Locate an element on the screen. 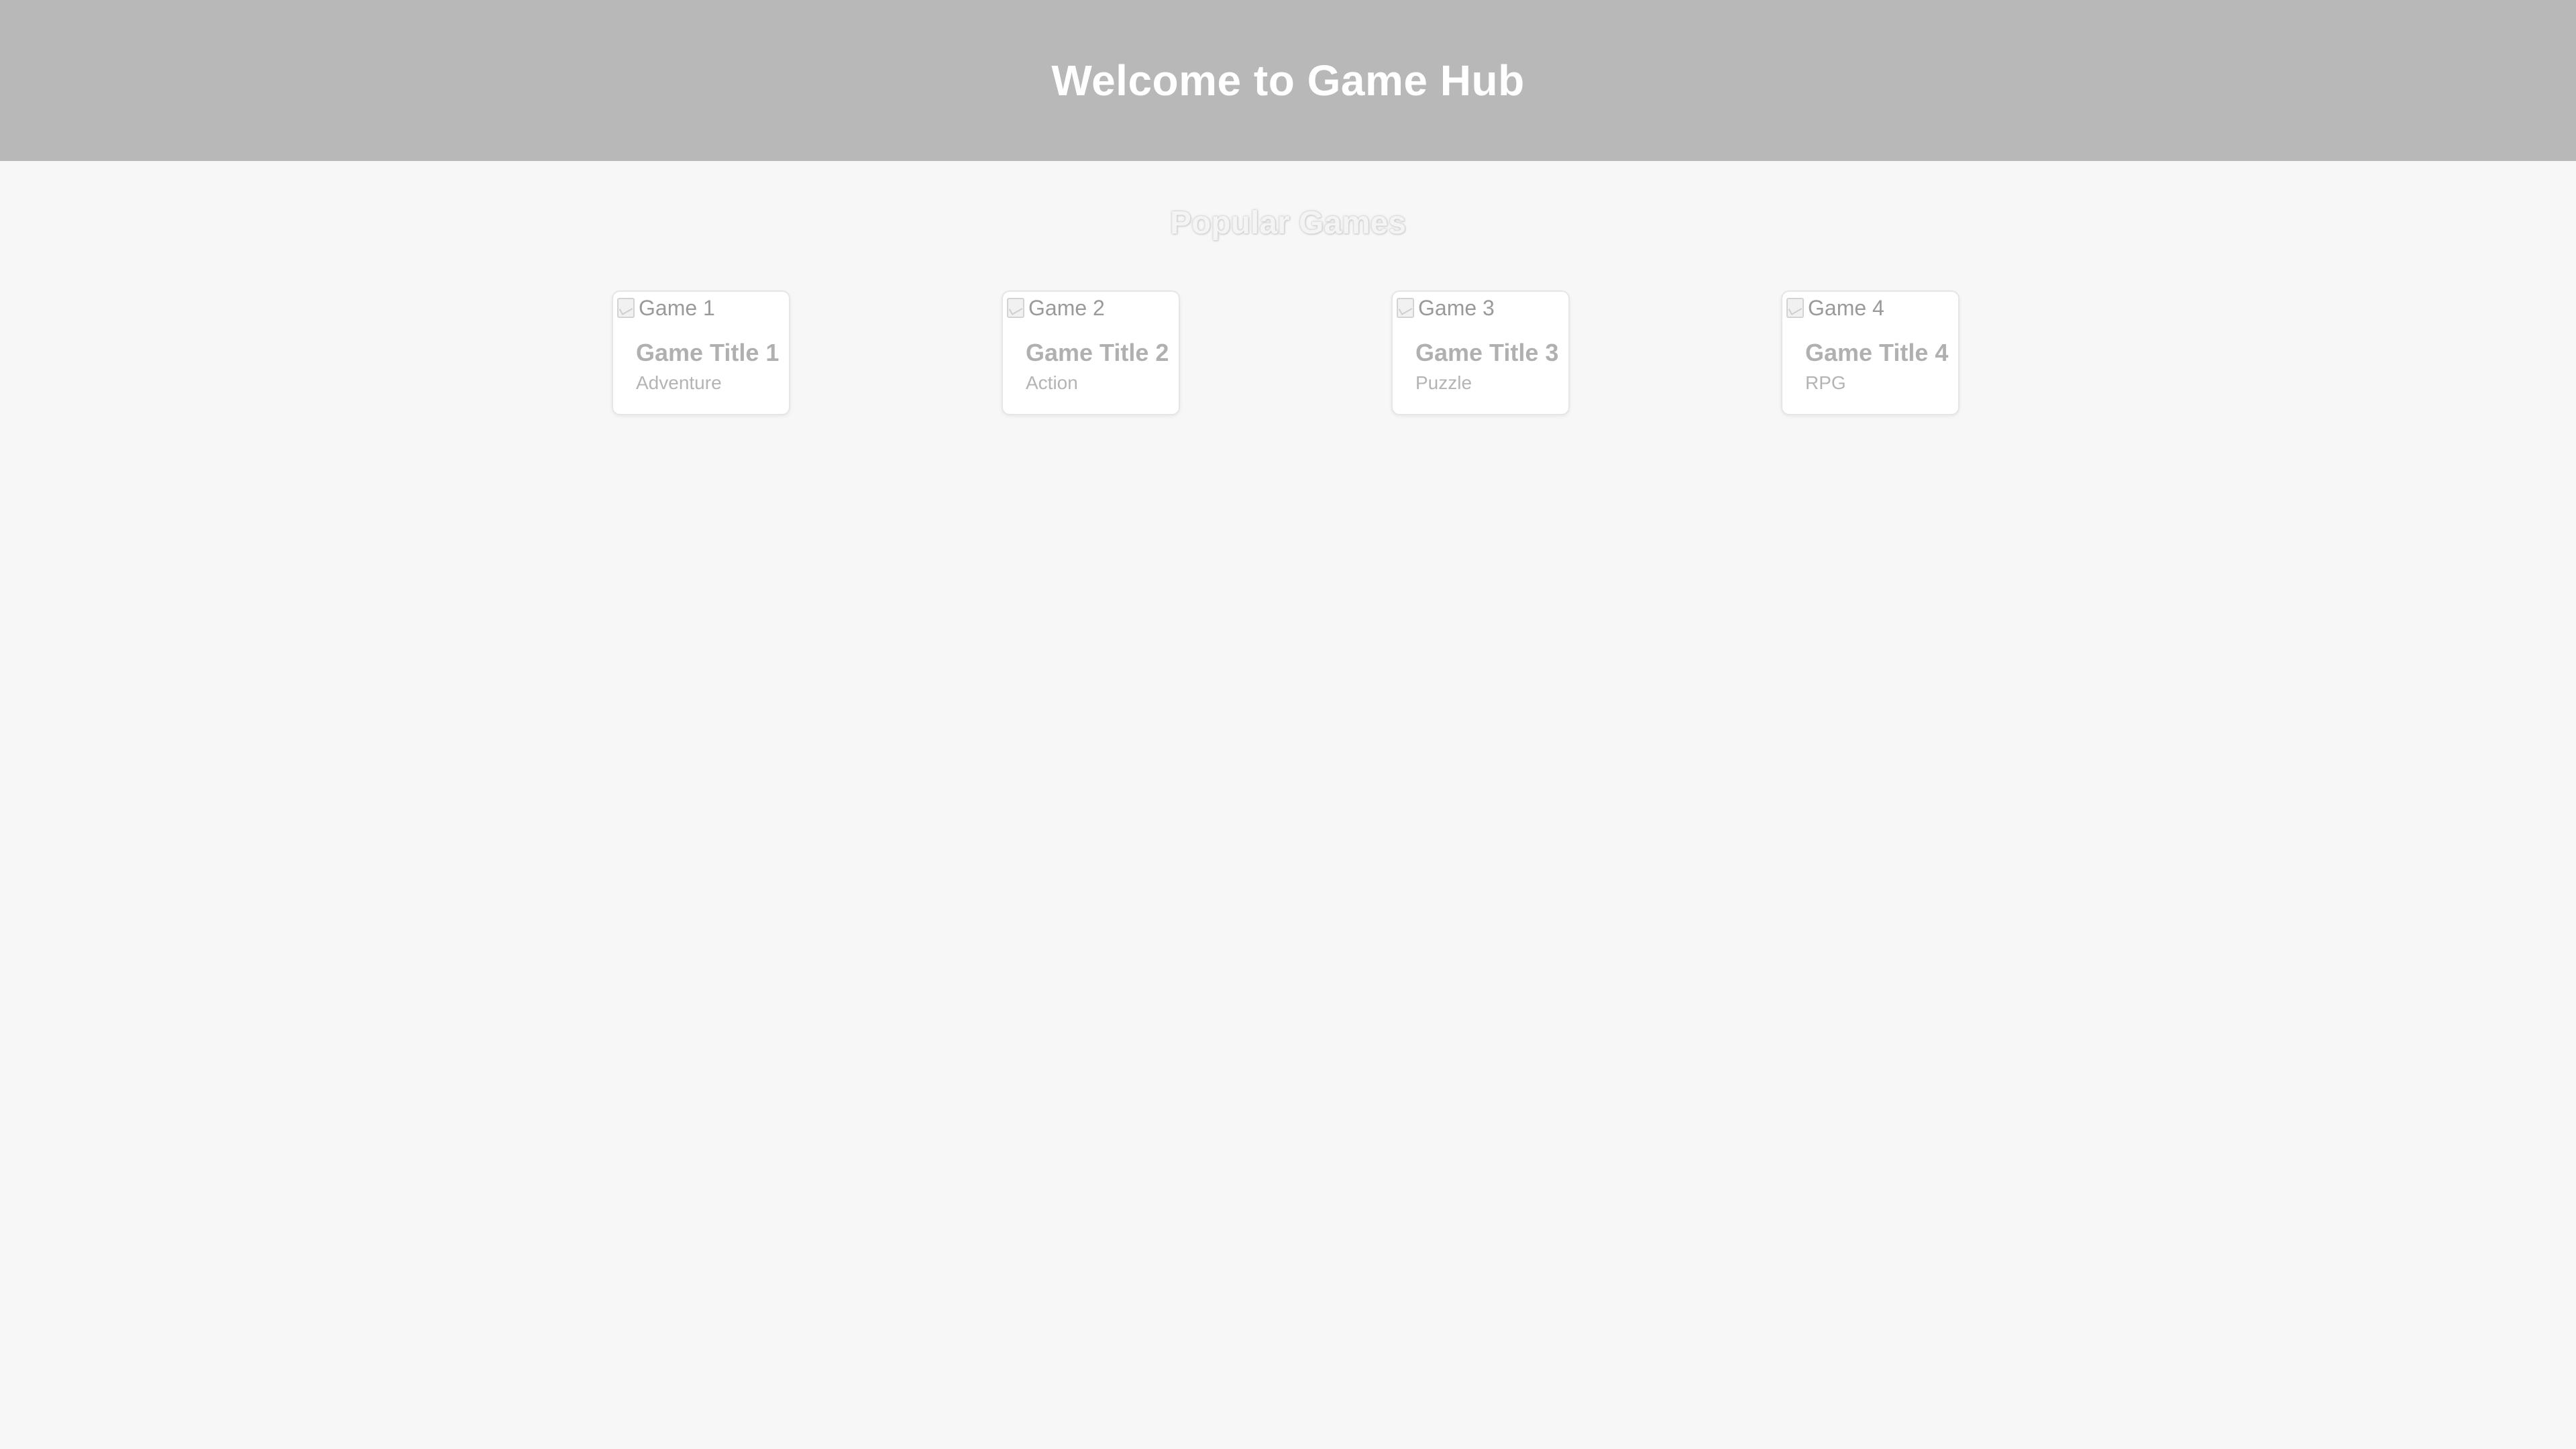  game-title: Game Title 3 is located at coordinates (1486, 353).